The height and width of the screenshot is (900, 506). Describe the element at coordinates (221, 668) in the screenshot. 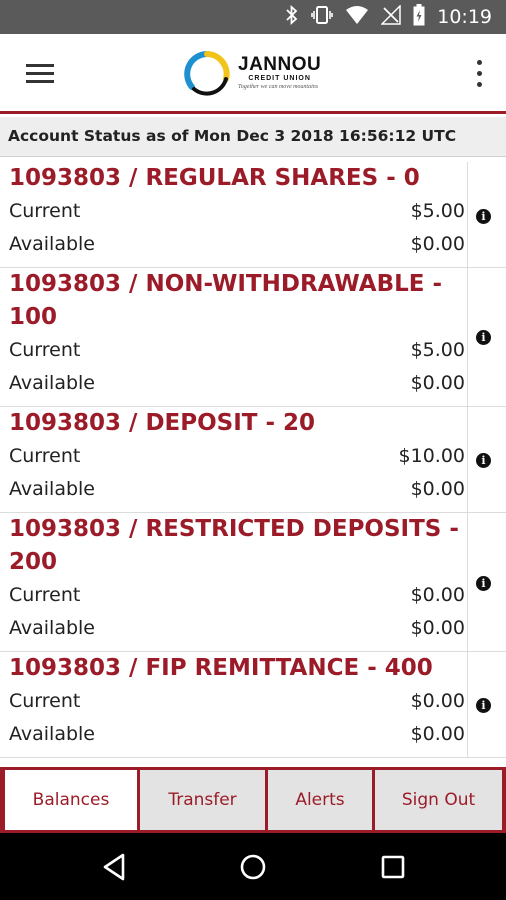

I see `account-title: 1093803 / FIP REMITTANCE - 400` at that location.